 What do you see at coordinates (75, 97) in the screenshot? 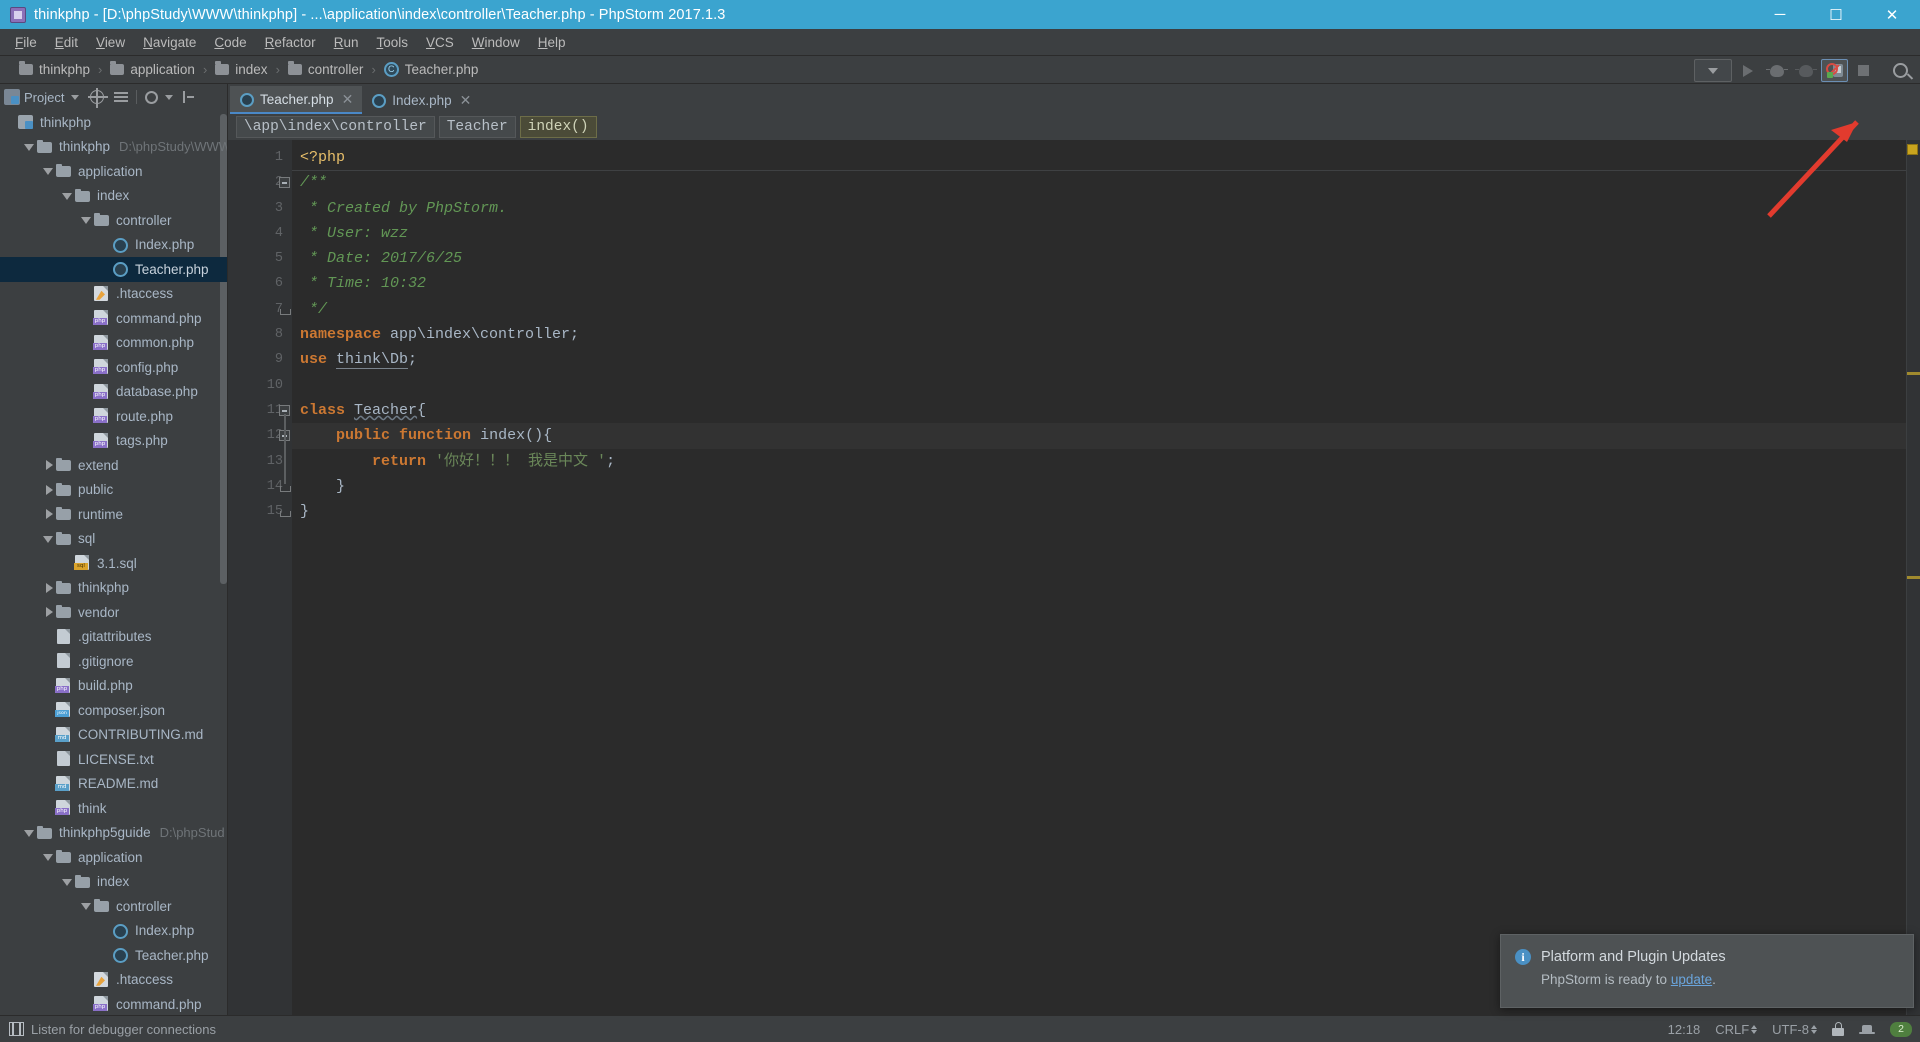
I see `chevron-down-icon` at bounding box center [75, 97].